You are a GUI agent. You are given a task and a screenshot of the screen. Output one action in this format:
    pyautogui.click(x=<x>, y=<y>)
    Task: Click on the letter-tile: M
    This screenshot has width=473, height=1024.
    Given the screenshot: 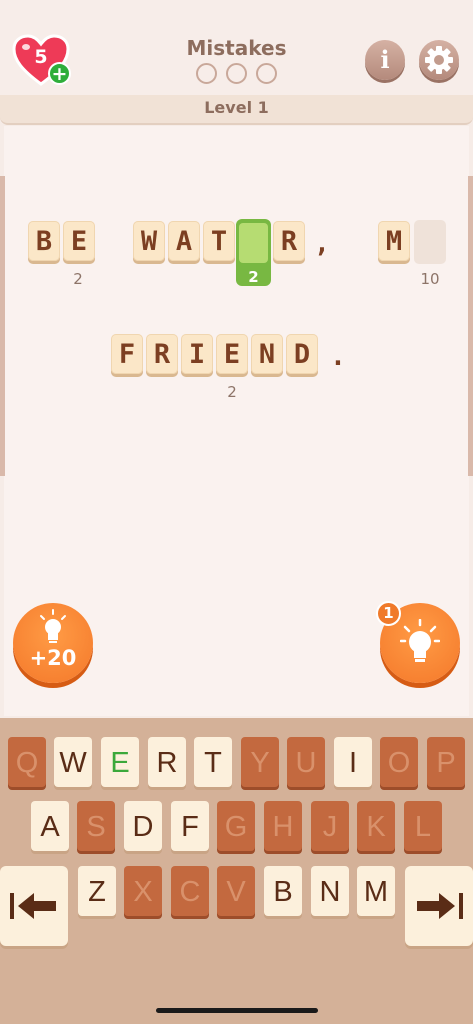 What is the action you would take?
    pyautogui.click(x=394, y=241)
    